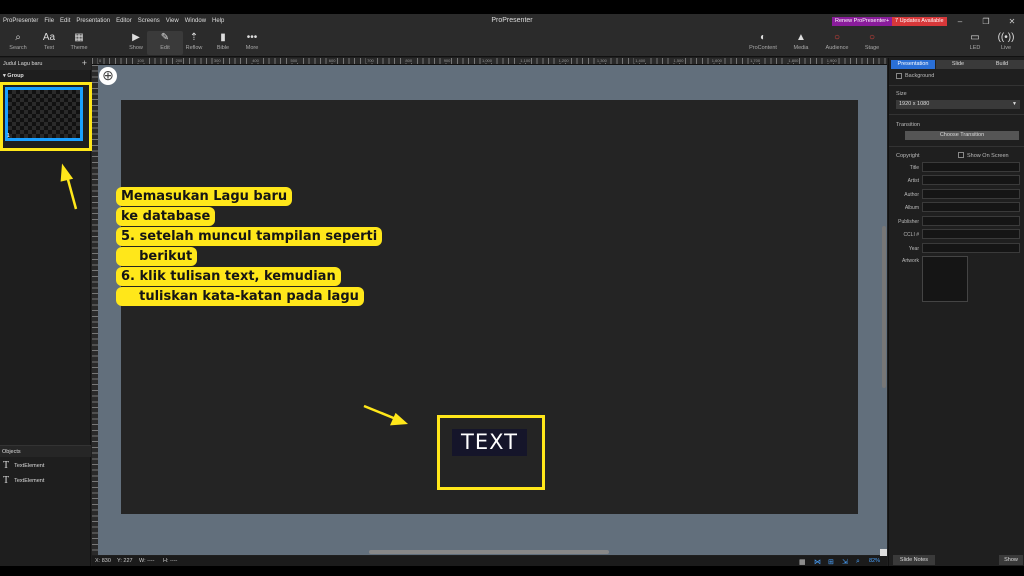  I want to click on album-field, so click(971, 207).